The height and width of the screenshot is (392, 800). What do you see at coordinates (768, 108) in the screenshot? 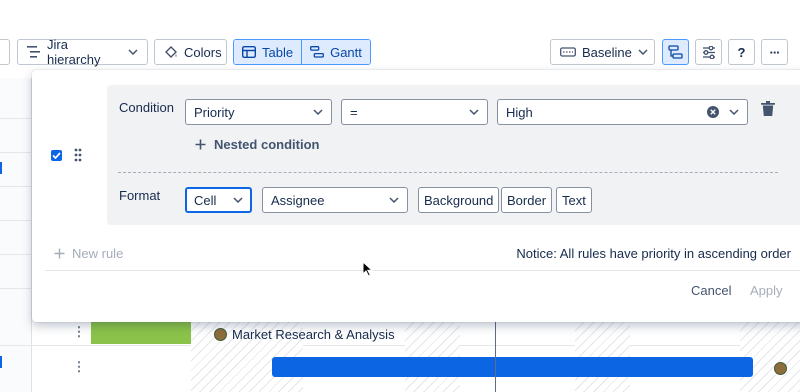
I see `trash-icon` at bounding box center [768, 108].